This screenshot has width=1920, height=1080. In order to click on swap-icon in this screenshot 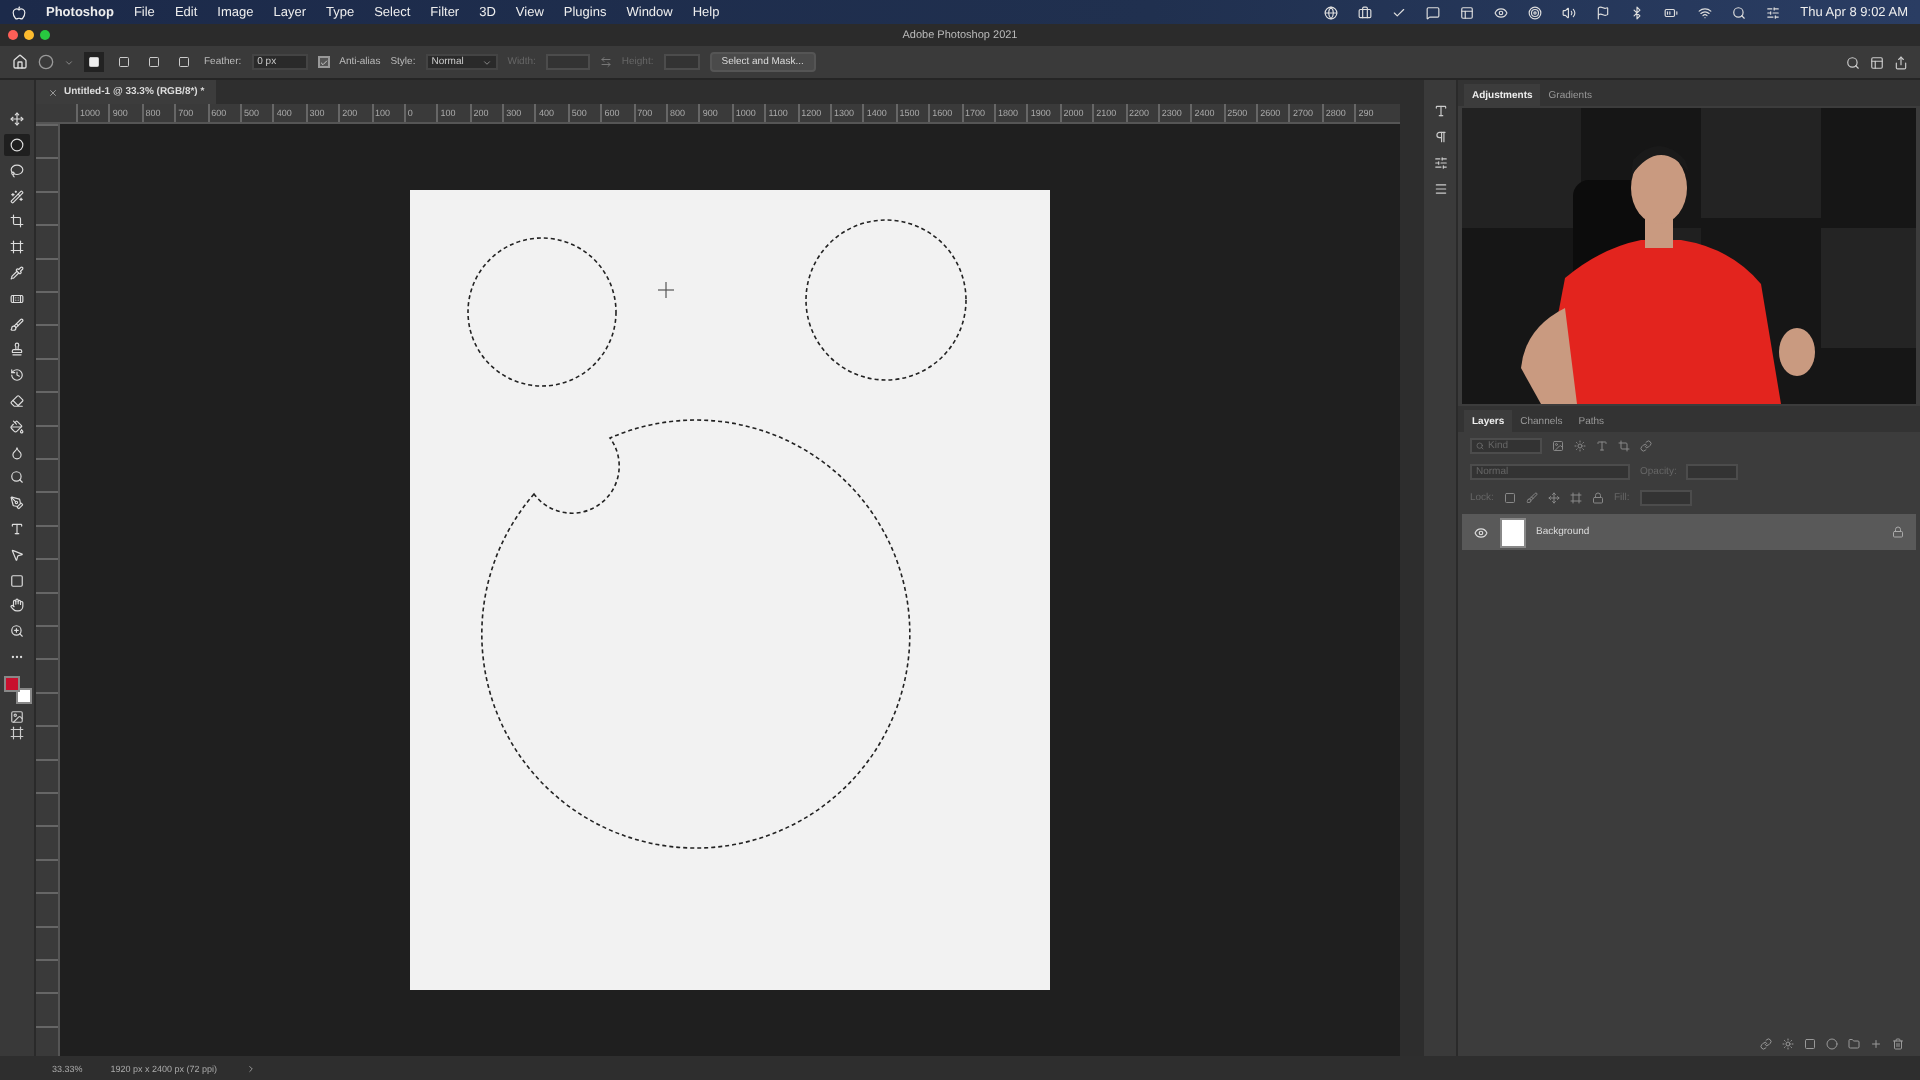, I will do `click(605, 62)`.